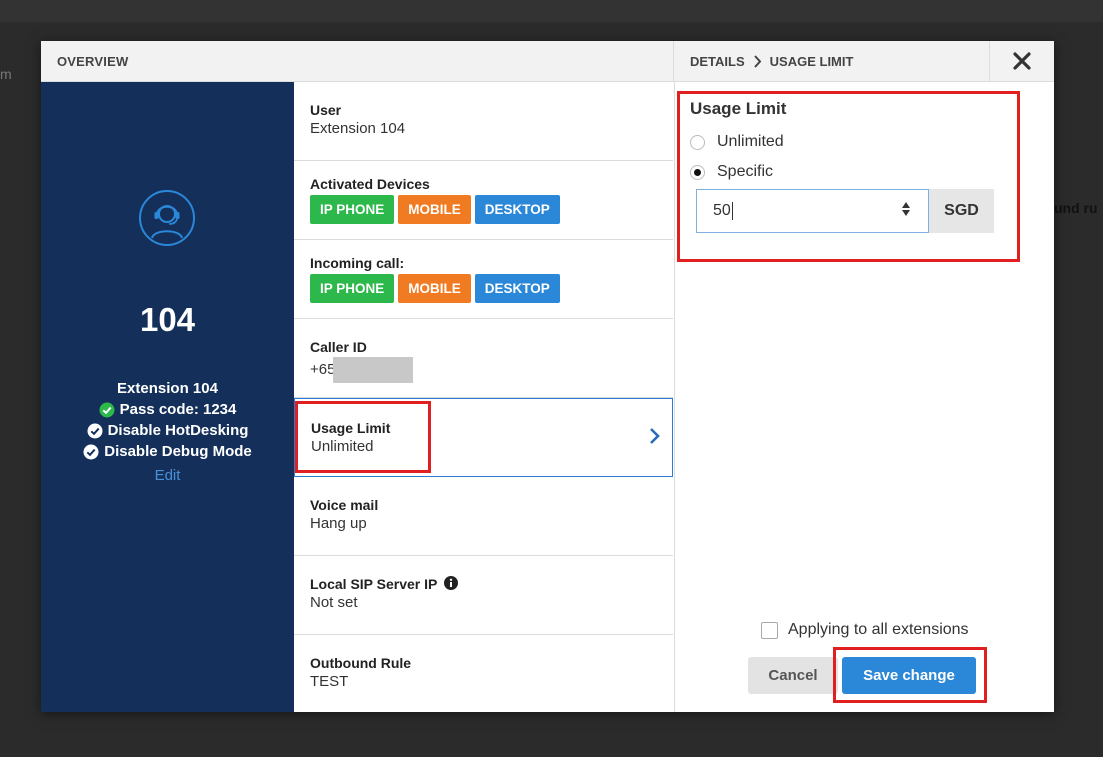  Describe the element at coordinates (547, 61) in the screenshot. I see `modal-header: OVERVIEW DETAILS USAGE LIMIT` at that location.